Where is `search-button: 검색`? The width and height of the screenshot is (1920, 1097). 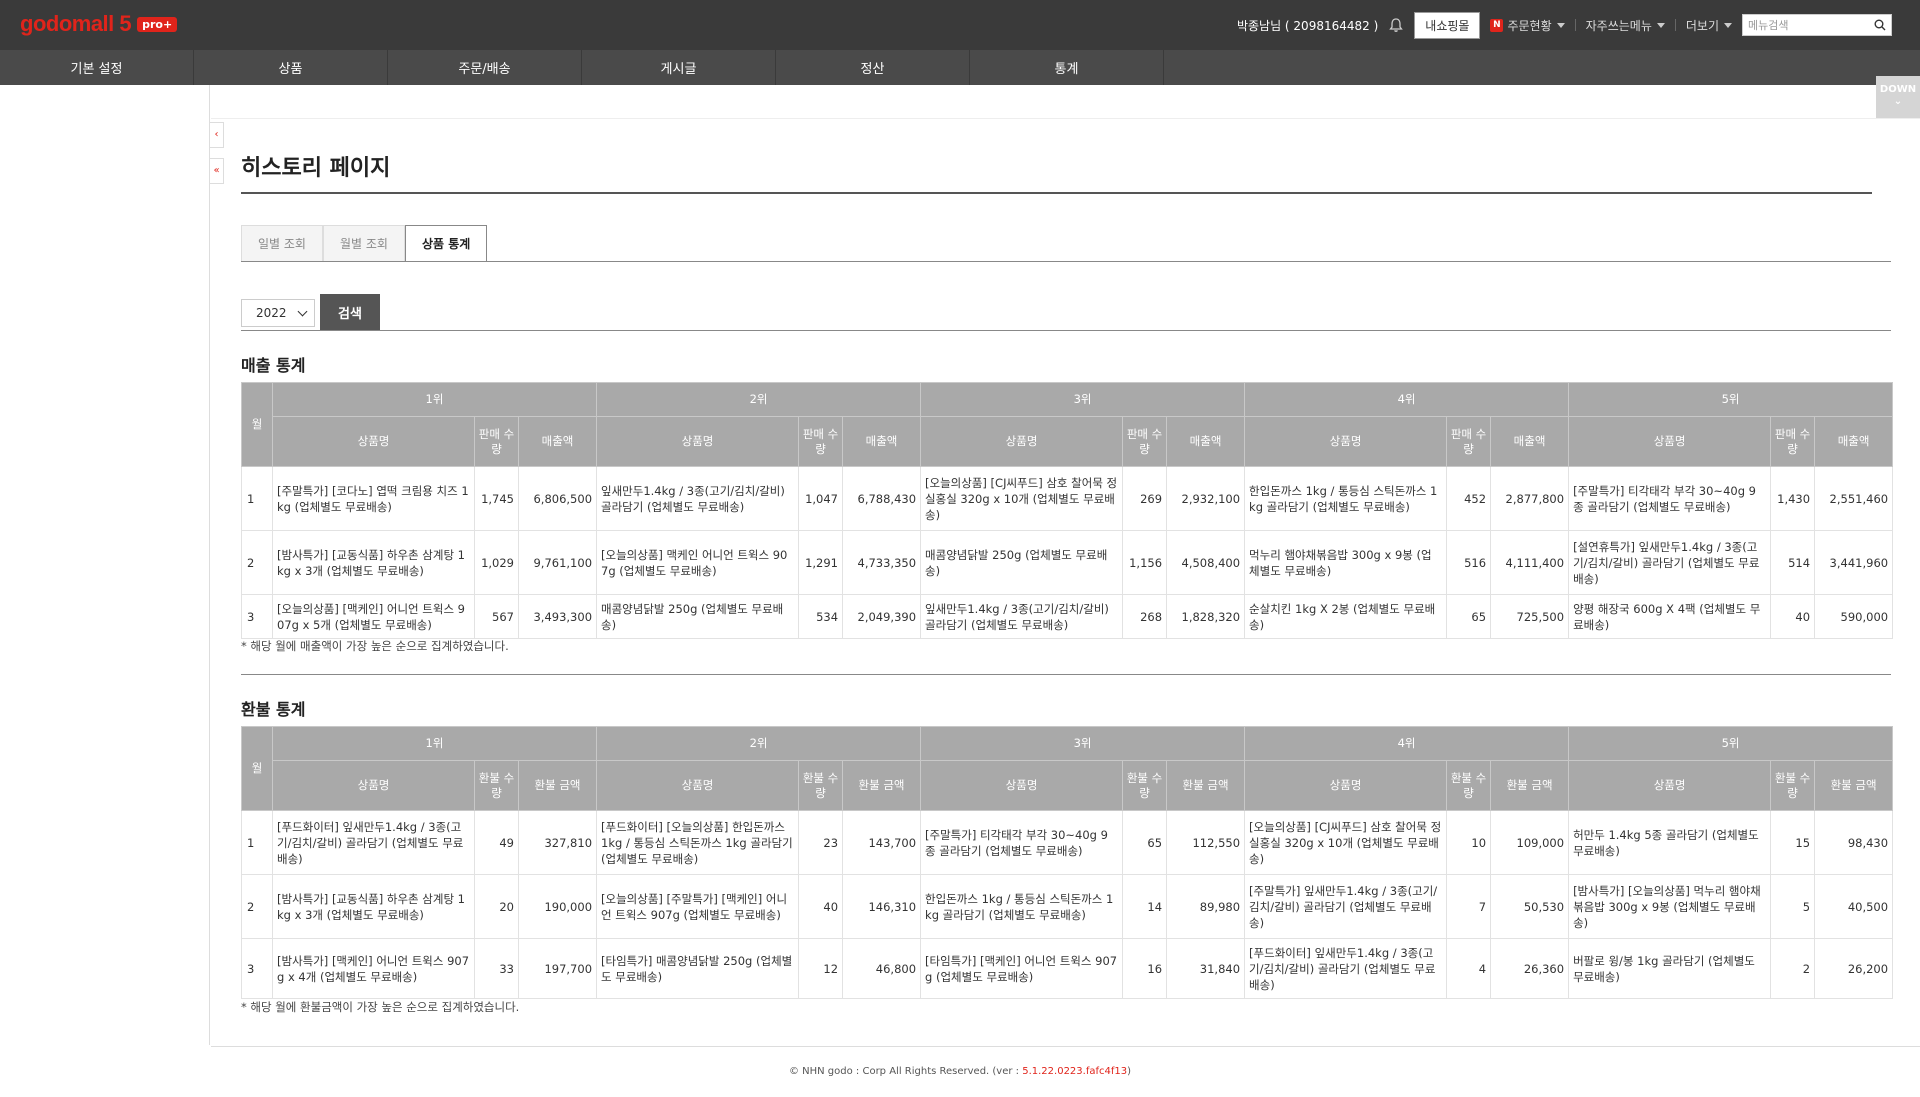 search-button: 검색 is located at coordinates (350, 312).